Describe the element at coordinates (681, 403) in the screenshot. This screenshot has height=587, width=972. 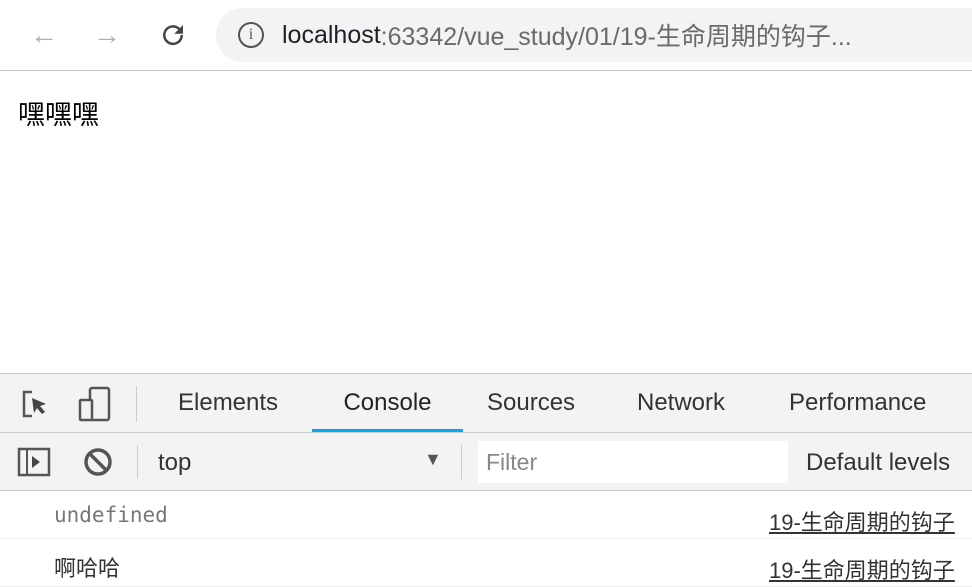
I see `tab-network: Network` at that location.